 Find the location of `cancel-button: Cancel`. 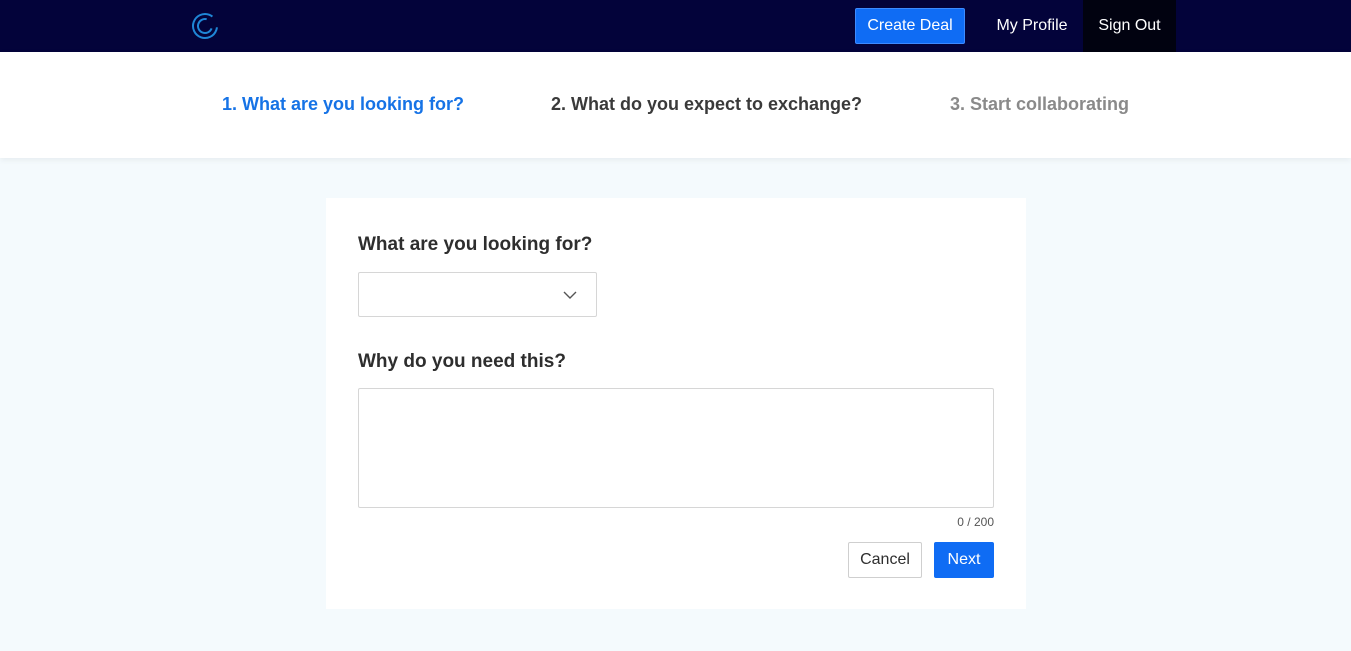

cancel-button: Cancel is located at coordinates (885, 560).